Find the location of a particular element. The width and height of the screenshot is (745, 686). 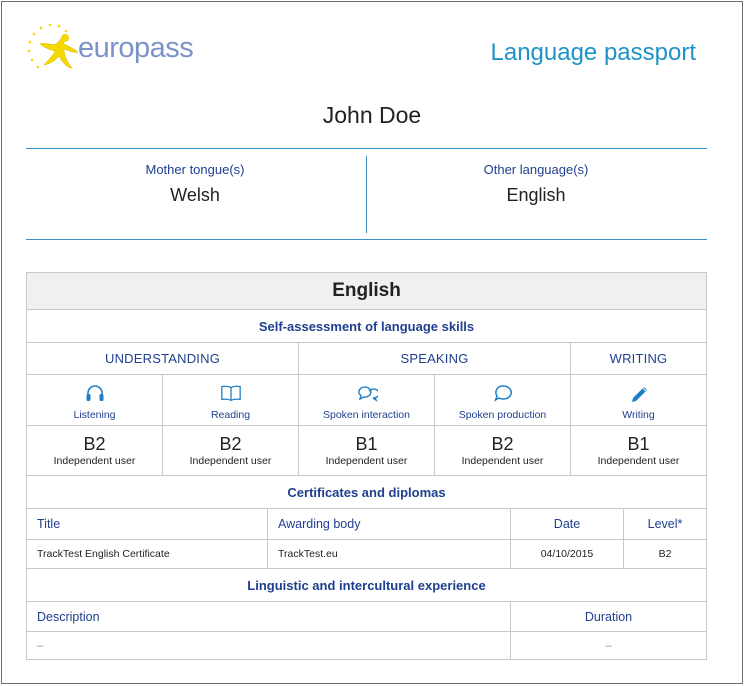

mother-tongue-label: Mother tongue(s) is located at coordinates (195, 169).